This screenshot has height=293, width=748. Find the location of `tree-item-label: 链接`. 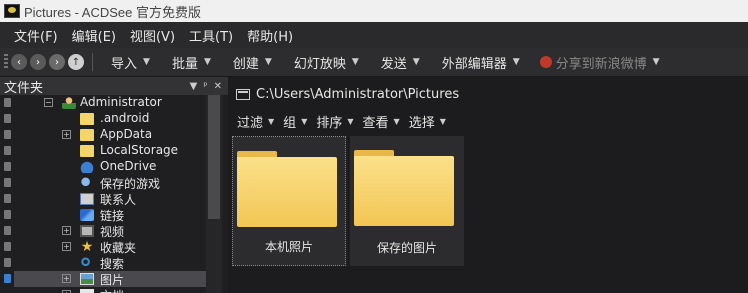

tree-item-label: 链接 is located at coordinates (112, 216).